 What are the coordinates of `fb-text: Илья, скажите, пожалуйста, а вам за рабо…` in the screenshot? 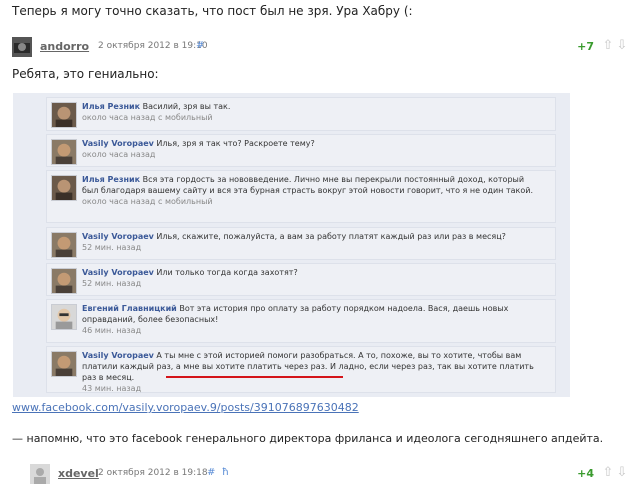 It's located at (331, 236).